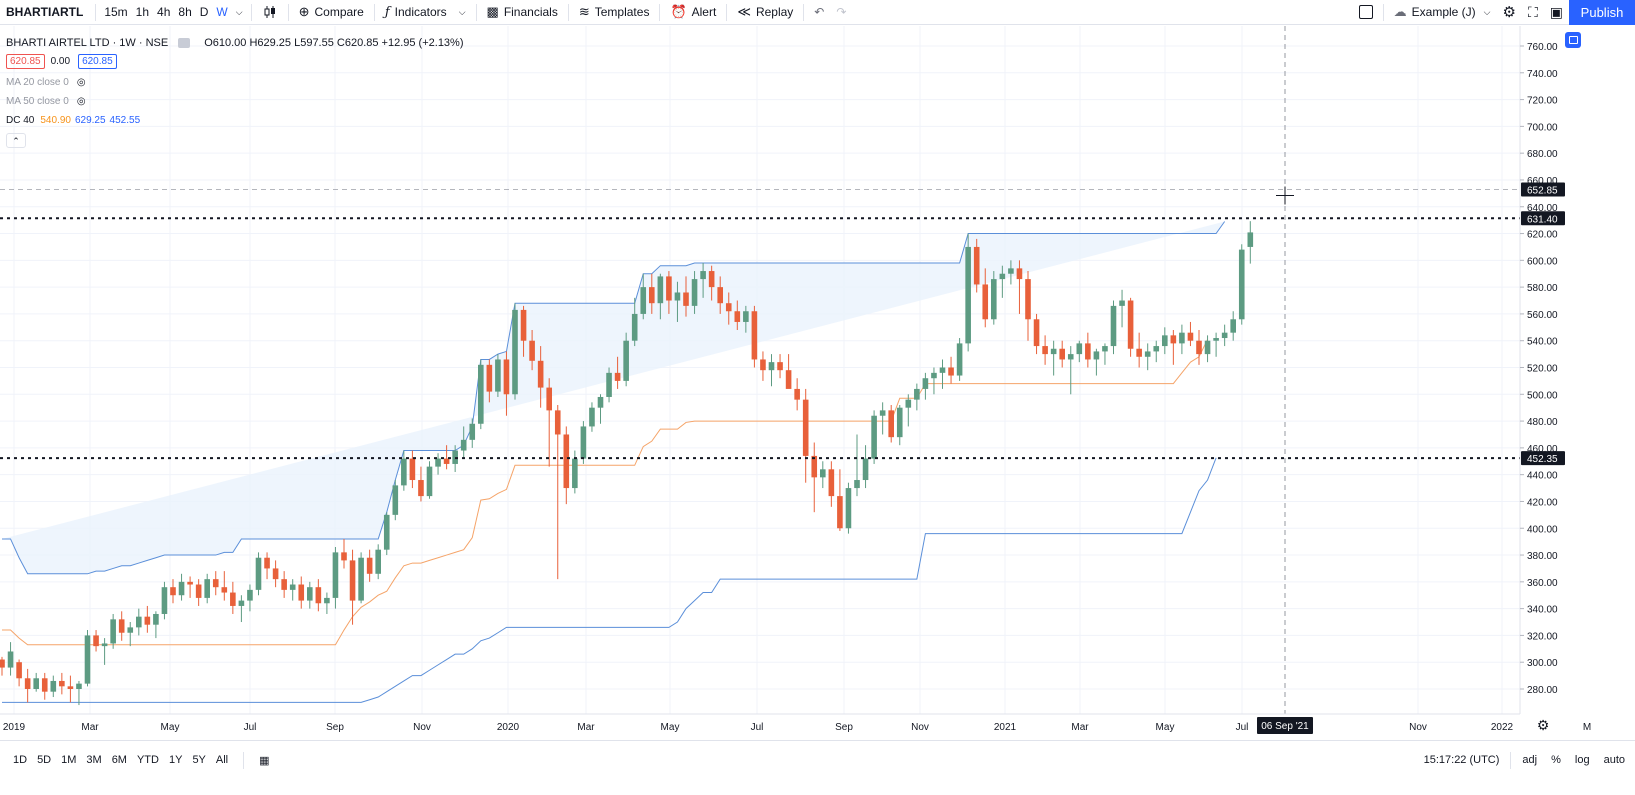 Image resolution: width=1635 pixels, height=795 pixels. What do you see at coordinates (221, 12) in the screenshot?
I see `interval-w: W` at bounding box center [221, 12].